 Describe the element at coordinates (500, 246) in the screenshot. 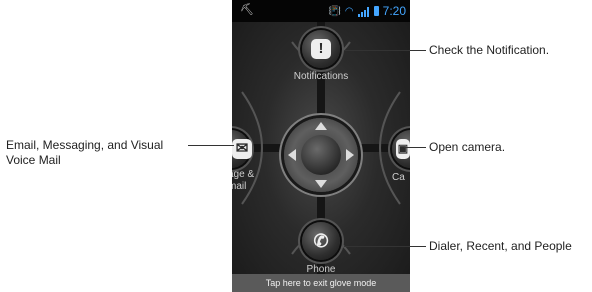

I see `phone-callout: Dialer, Recent, and People` at that location.